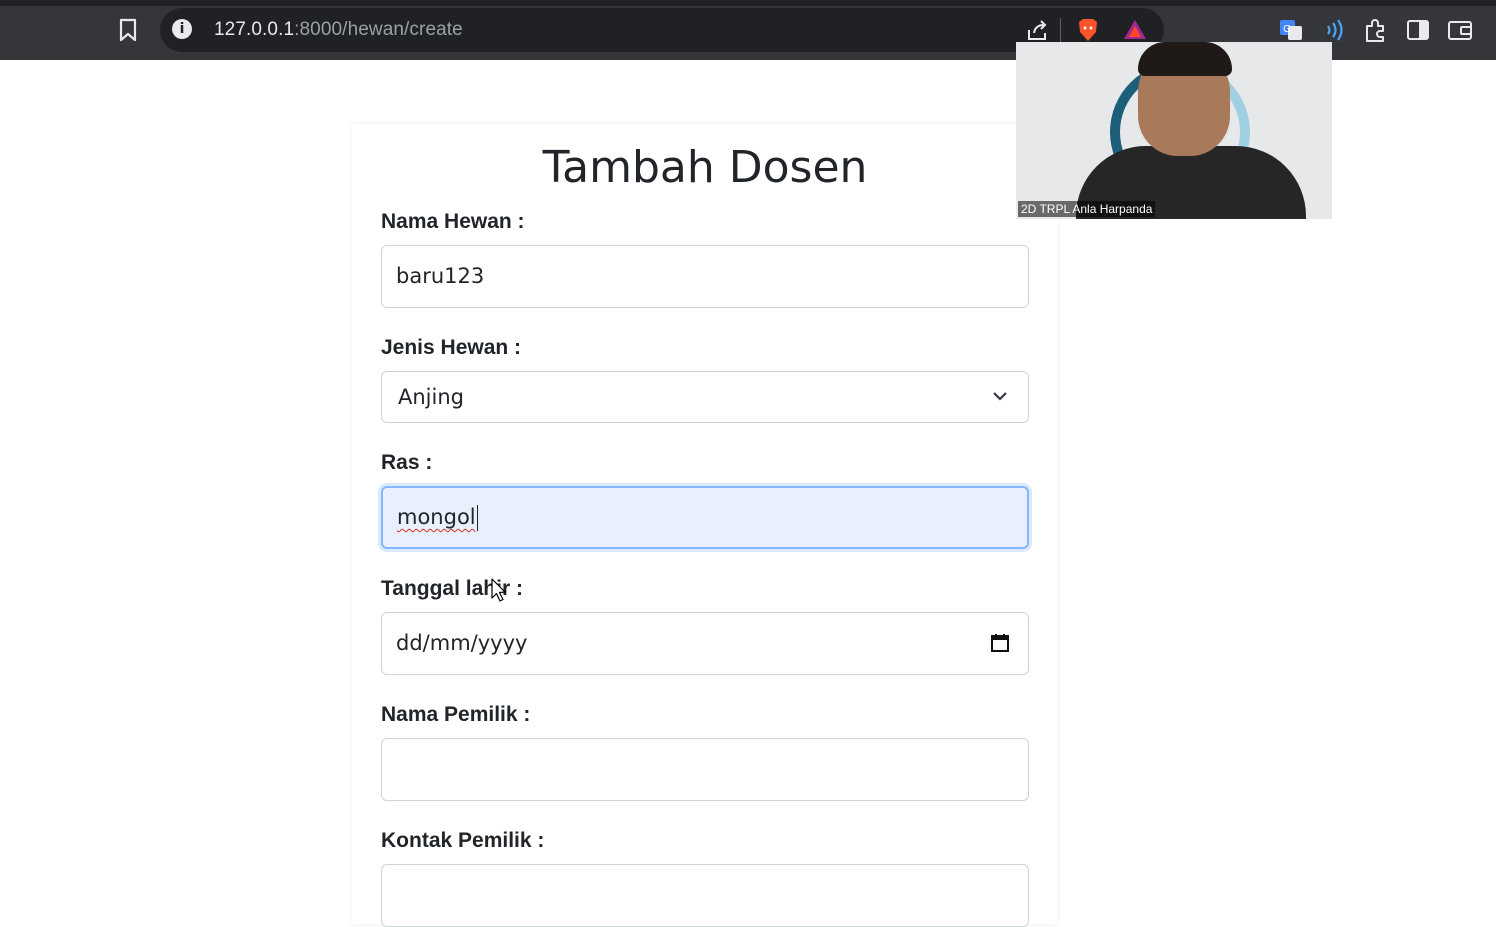 The height and width of the screenshot is (927, 1496). I want to click on tanggal-lahir-placeholder: dd/mm/yyyy, so click(462, 643).